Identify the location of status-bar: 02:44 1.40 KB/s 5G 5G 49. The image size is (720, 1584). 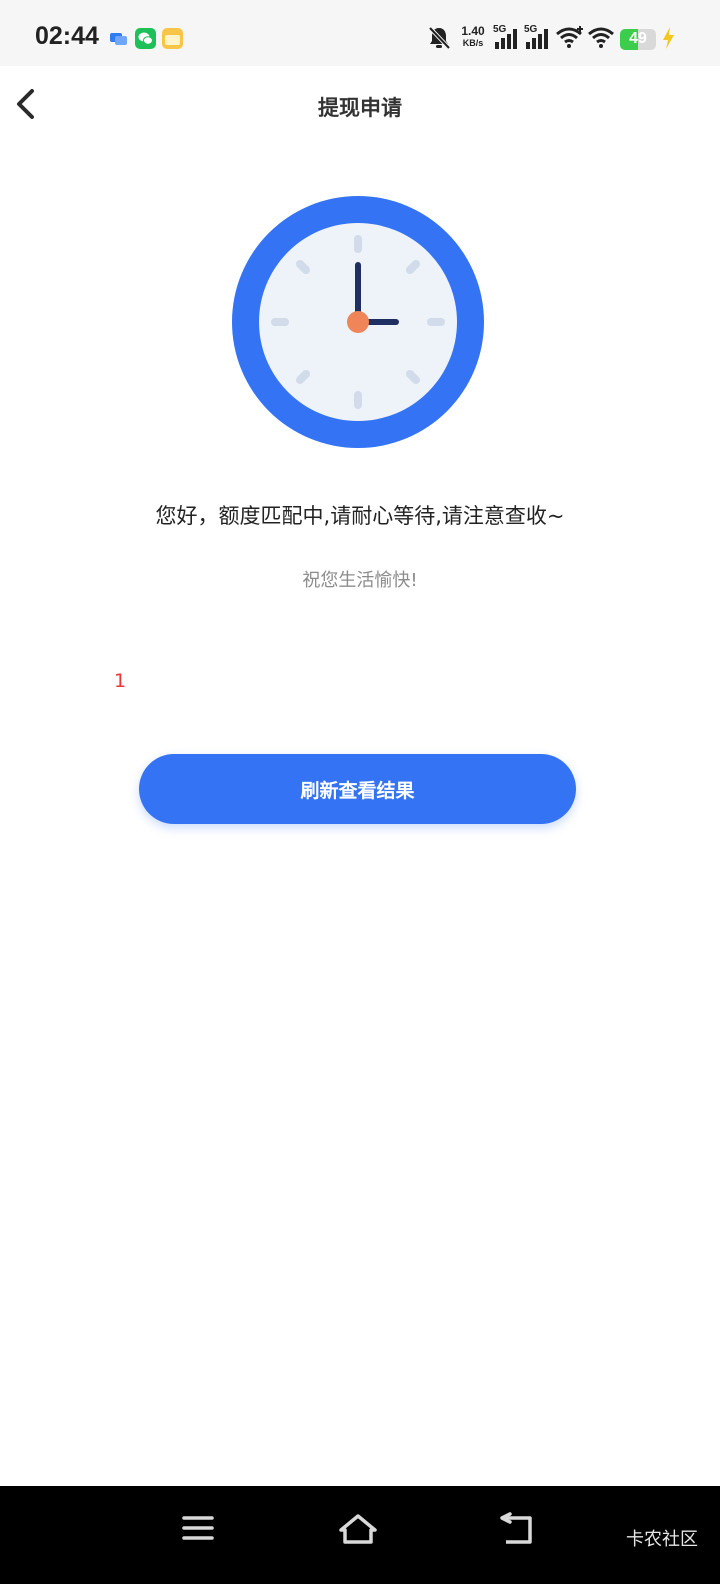
(360, 33).